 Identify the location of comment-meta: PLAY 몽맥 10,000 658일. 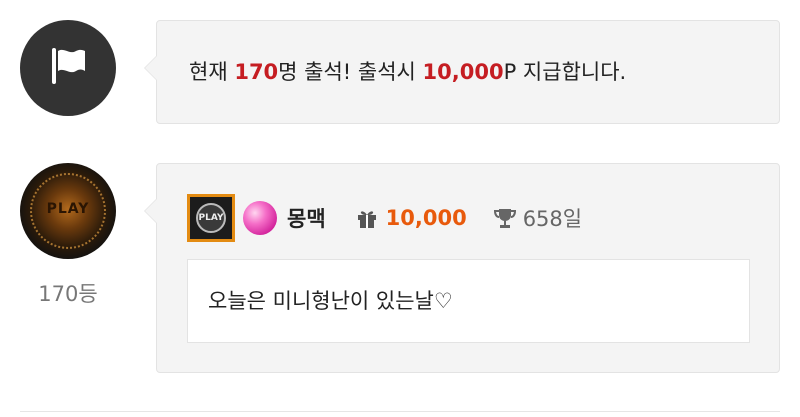
(384, 218).